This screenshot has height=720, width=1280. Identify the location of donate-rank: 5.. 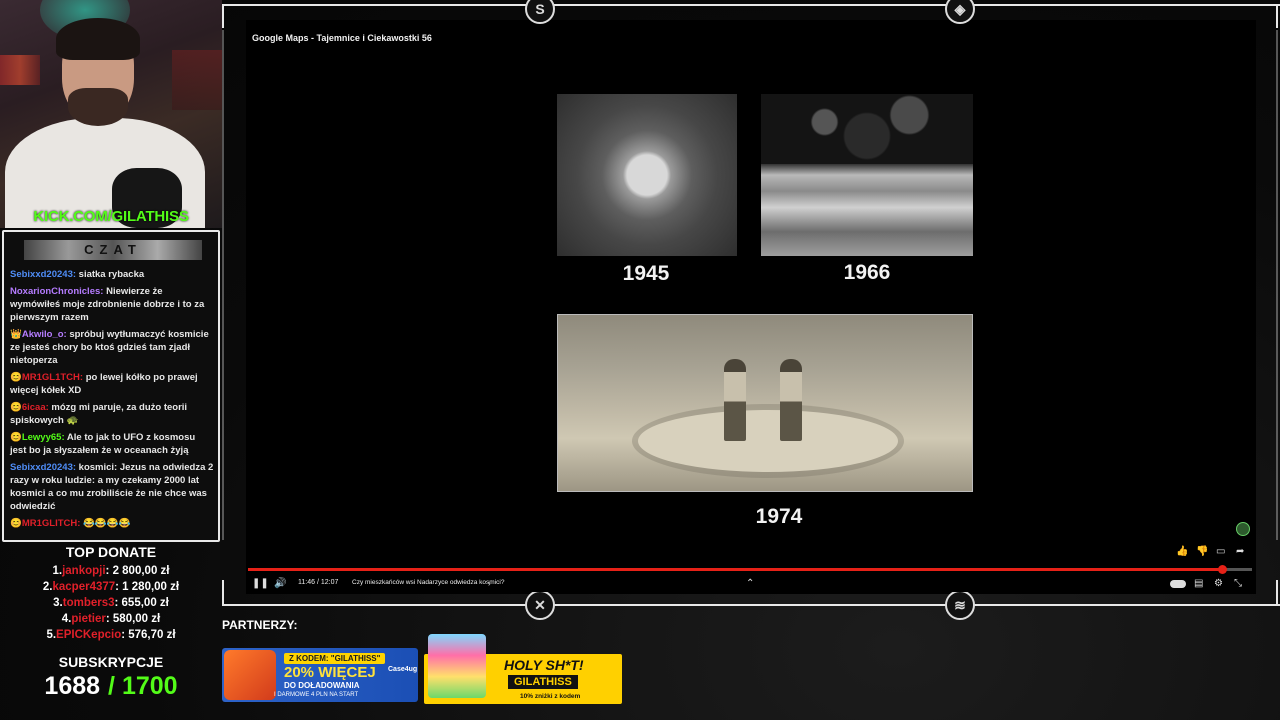
(51, 635).